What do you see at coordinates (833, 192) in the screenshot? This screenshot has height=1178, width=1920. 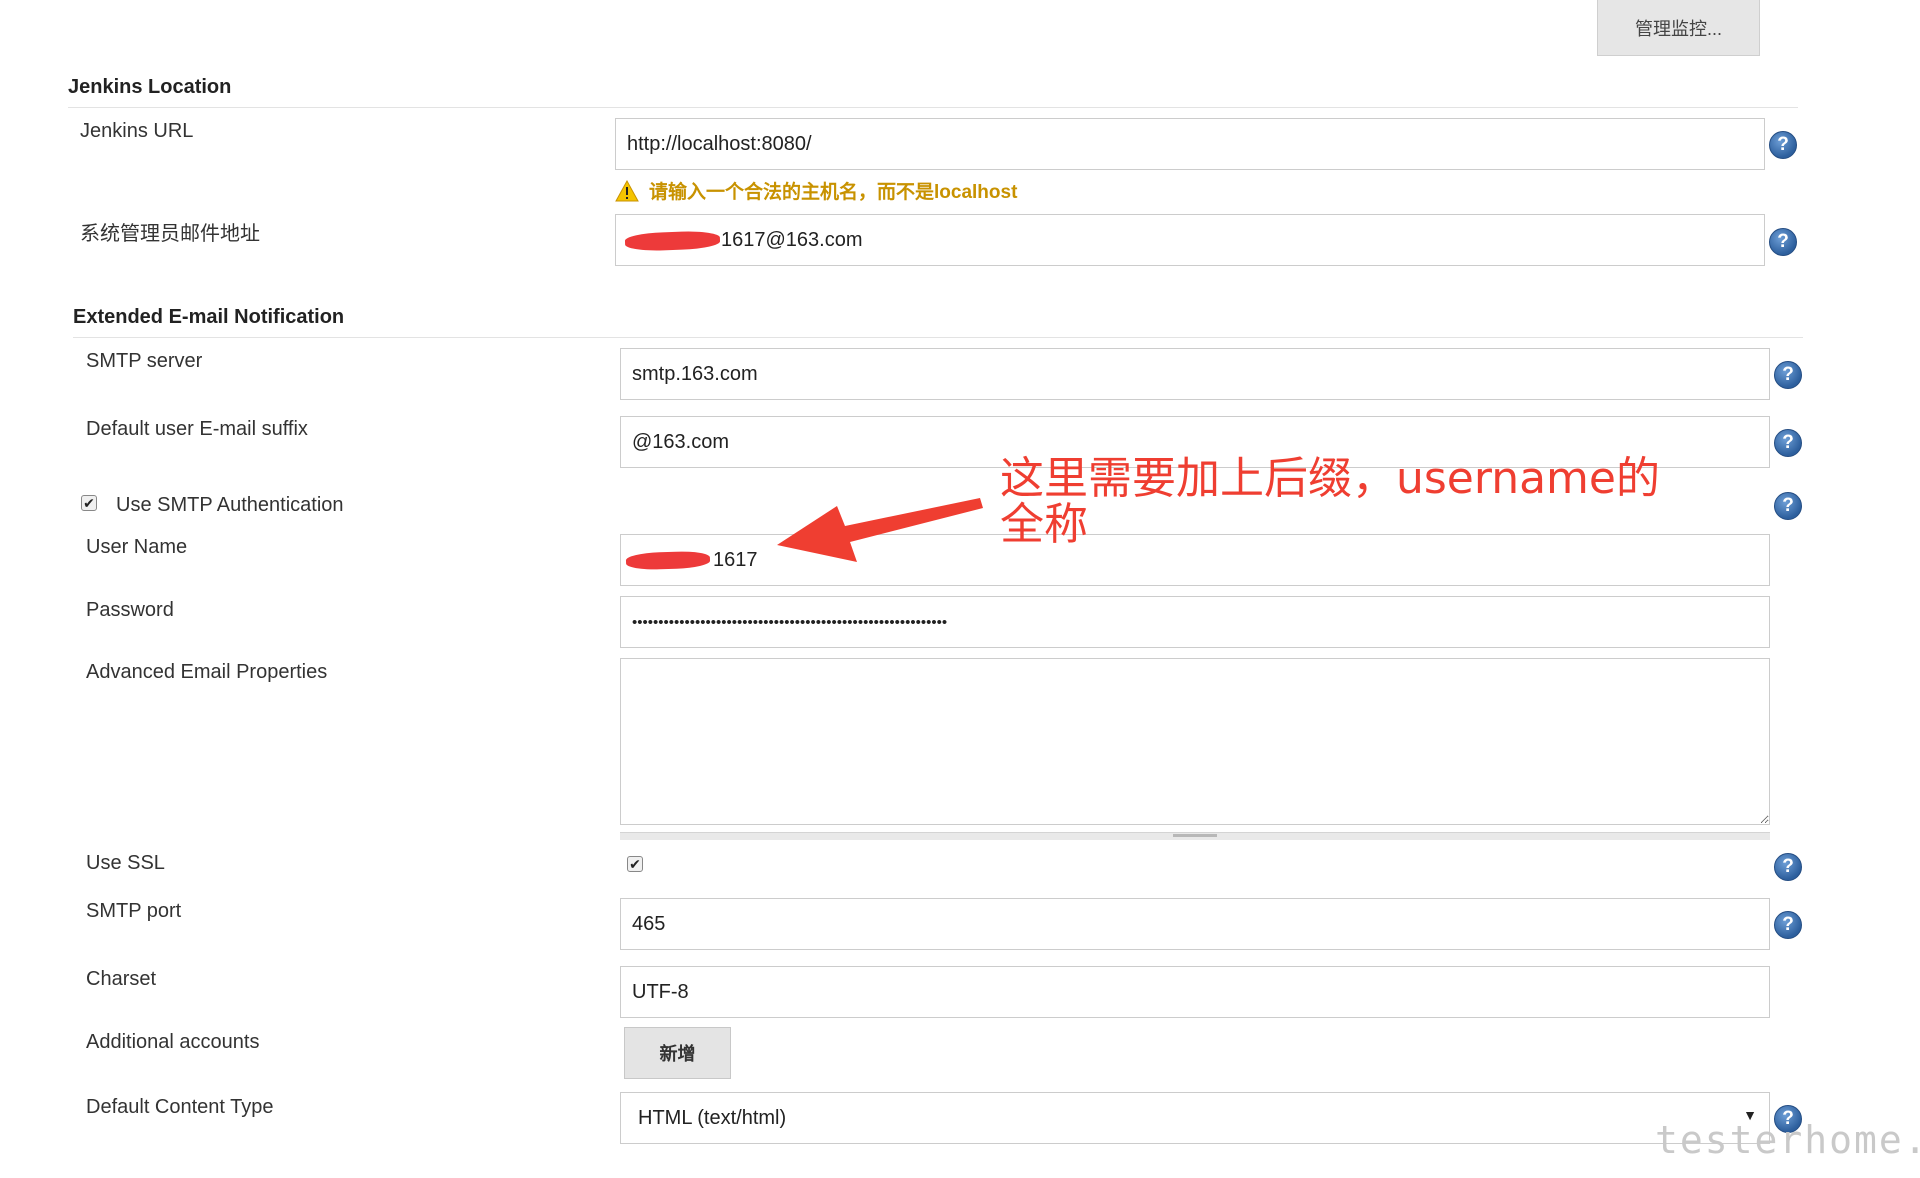 I see `url-warning-text: 请输入一个合法的主机名，而不是localhost` at bounding box center [833, 192].